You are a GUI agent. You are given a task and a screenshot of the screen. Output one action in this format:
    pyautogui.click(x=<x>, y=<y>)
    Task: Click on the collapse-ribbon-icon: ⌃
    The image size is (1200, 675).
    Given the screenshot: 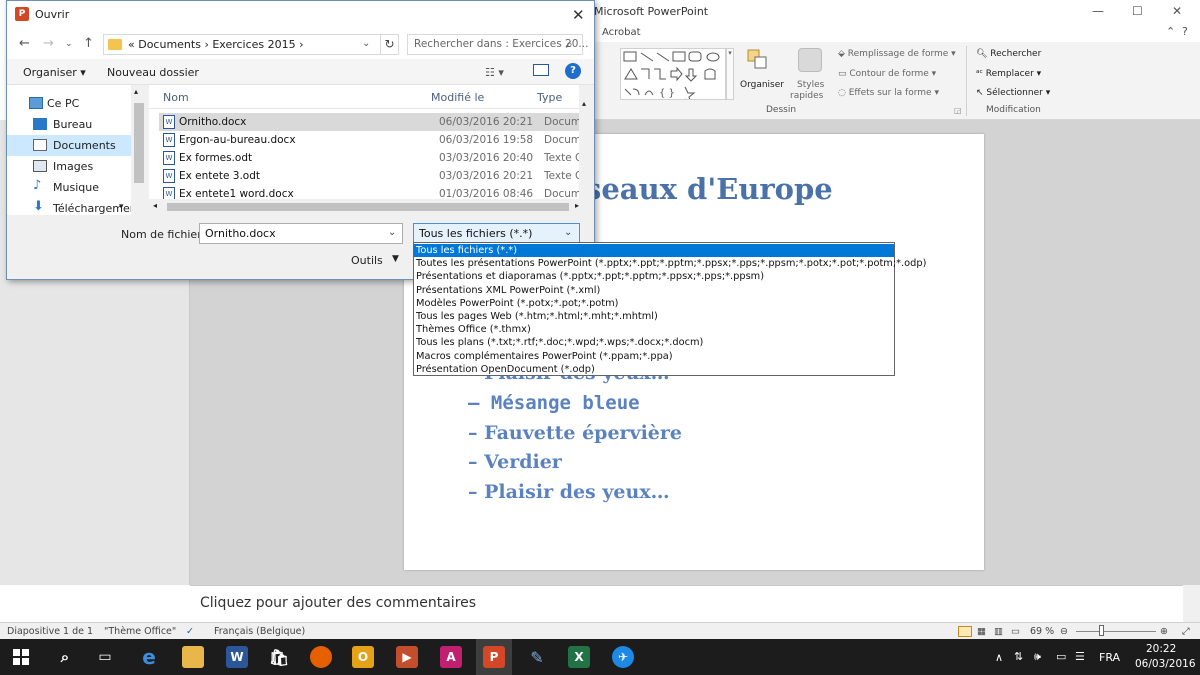 What is the action you would take?
    pyautogui.click(x=1170, y=31)
    